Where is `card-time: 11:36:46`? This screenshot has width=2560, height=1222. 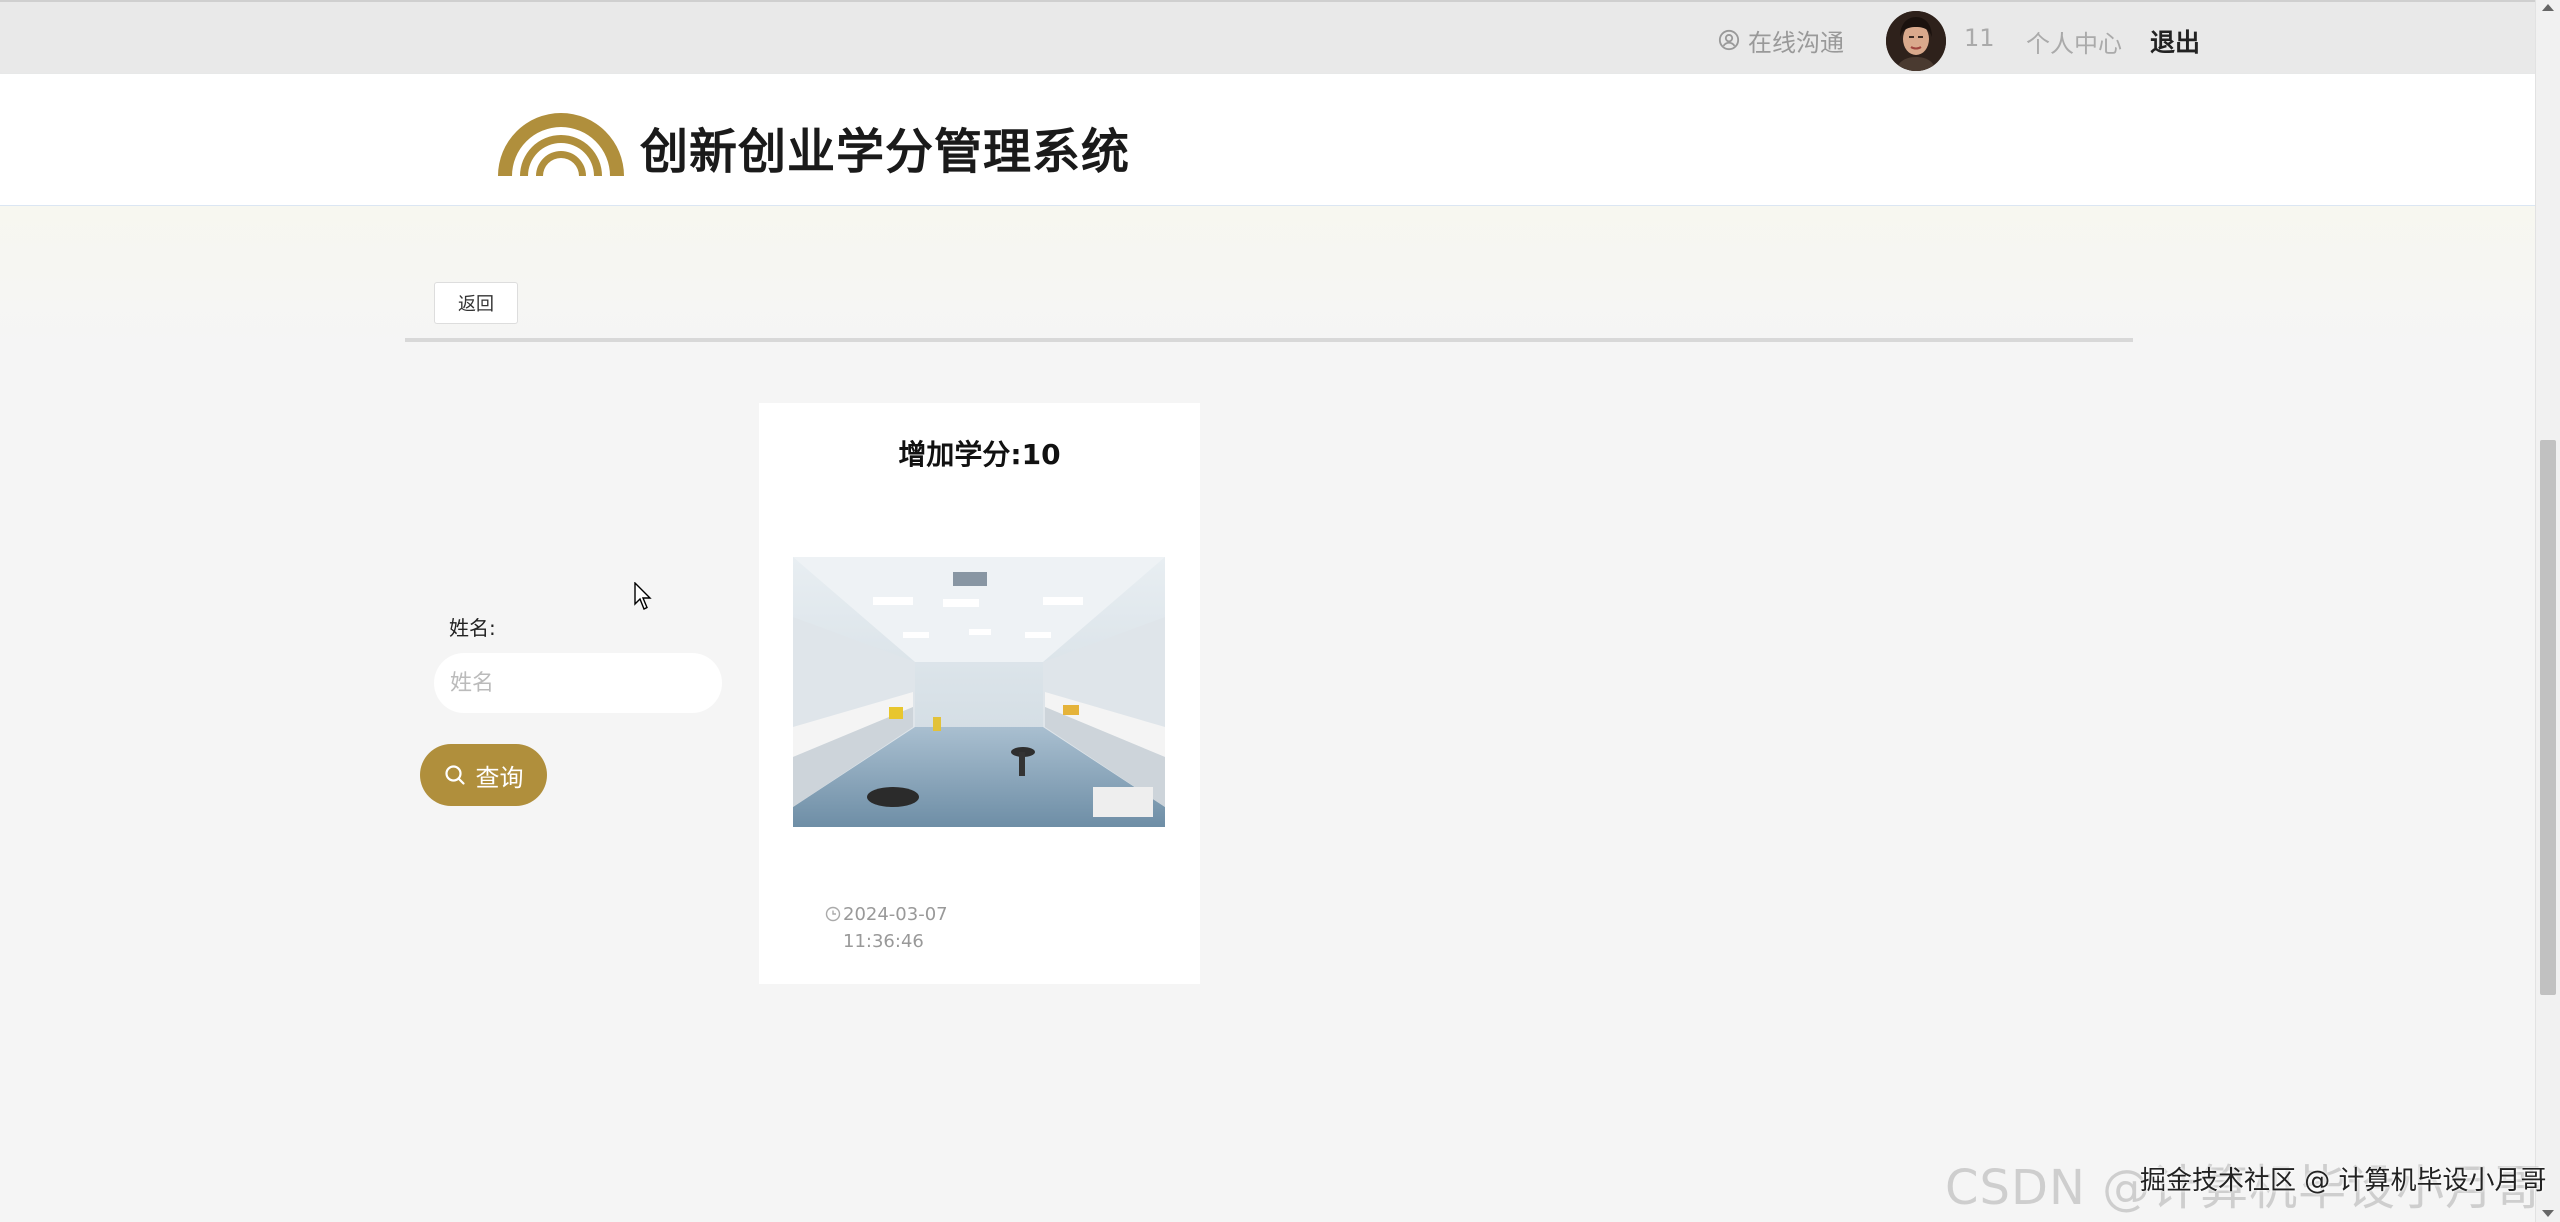 card-time: 11:36:46 is located at coordinates (883, 941).